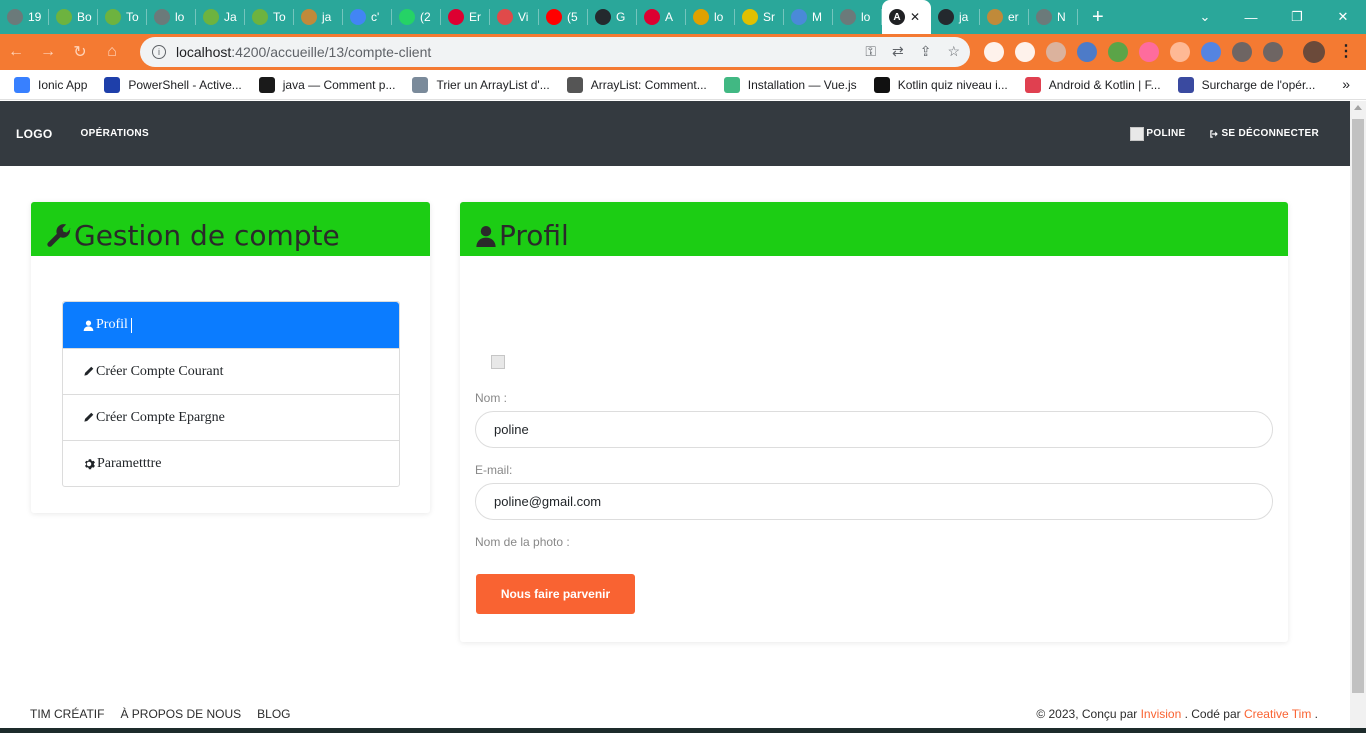 This screenshot has height=733, width=1366. What do you see at coordinates (870, 51) in the screenshot?
I see `key-icon: ⚿` at bounding box center [870, 51].